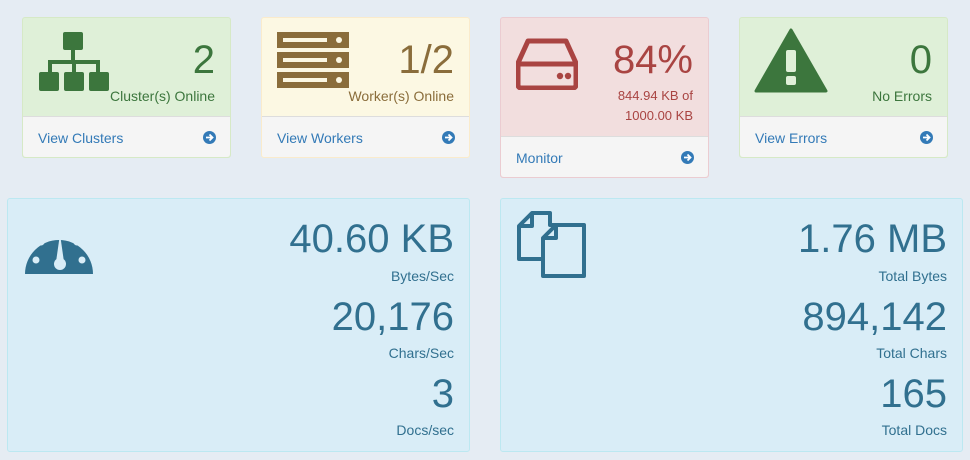 The width and height of the screenshot is (970, 460). What do you see at coordinates (874, 317) in the screenshot?
I see `total-chars-value: 894,142` at bounding box center [874, 317].